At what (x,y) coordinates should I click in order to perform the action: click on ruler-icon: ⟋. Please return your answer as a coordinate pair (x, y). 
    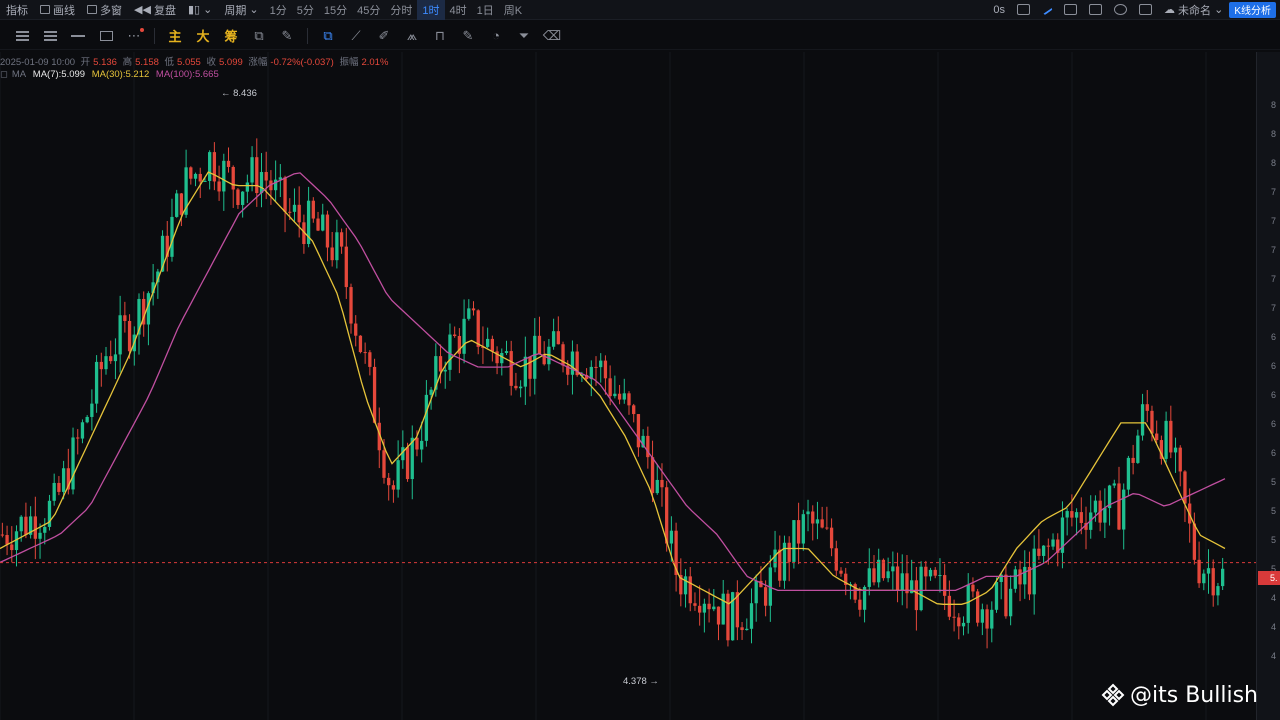
    Looking at the image, I should click on (356, 36).